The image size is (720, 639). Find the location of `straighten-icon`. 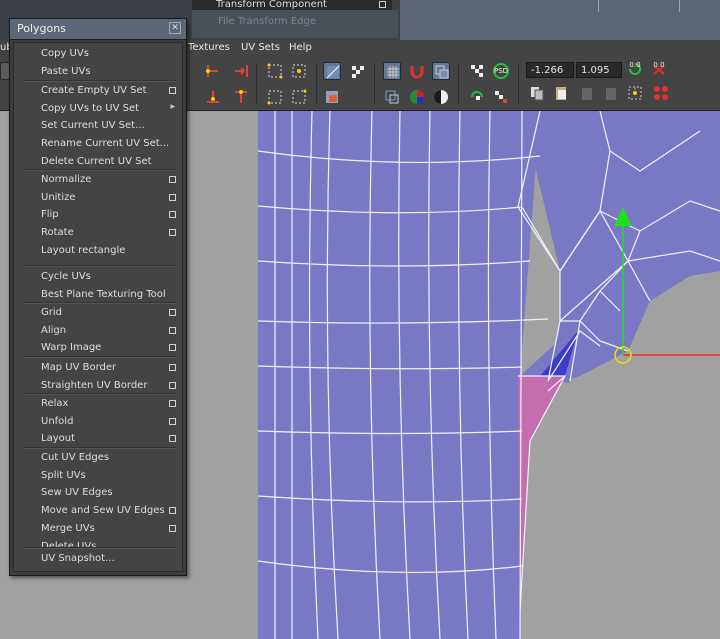

straighten-icon is located at coordinates (241, 97).